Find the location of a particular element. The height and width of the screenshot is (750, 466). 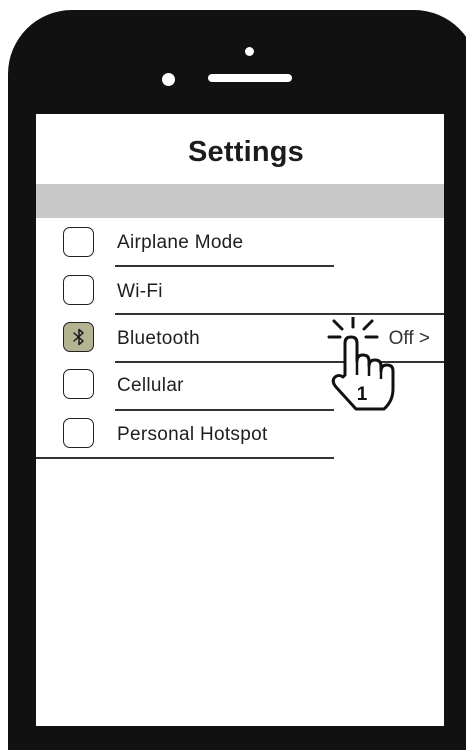

settings-item-label: Bluetooth is located at coordinates (158, 338).